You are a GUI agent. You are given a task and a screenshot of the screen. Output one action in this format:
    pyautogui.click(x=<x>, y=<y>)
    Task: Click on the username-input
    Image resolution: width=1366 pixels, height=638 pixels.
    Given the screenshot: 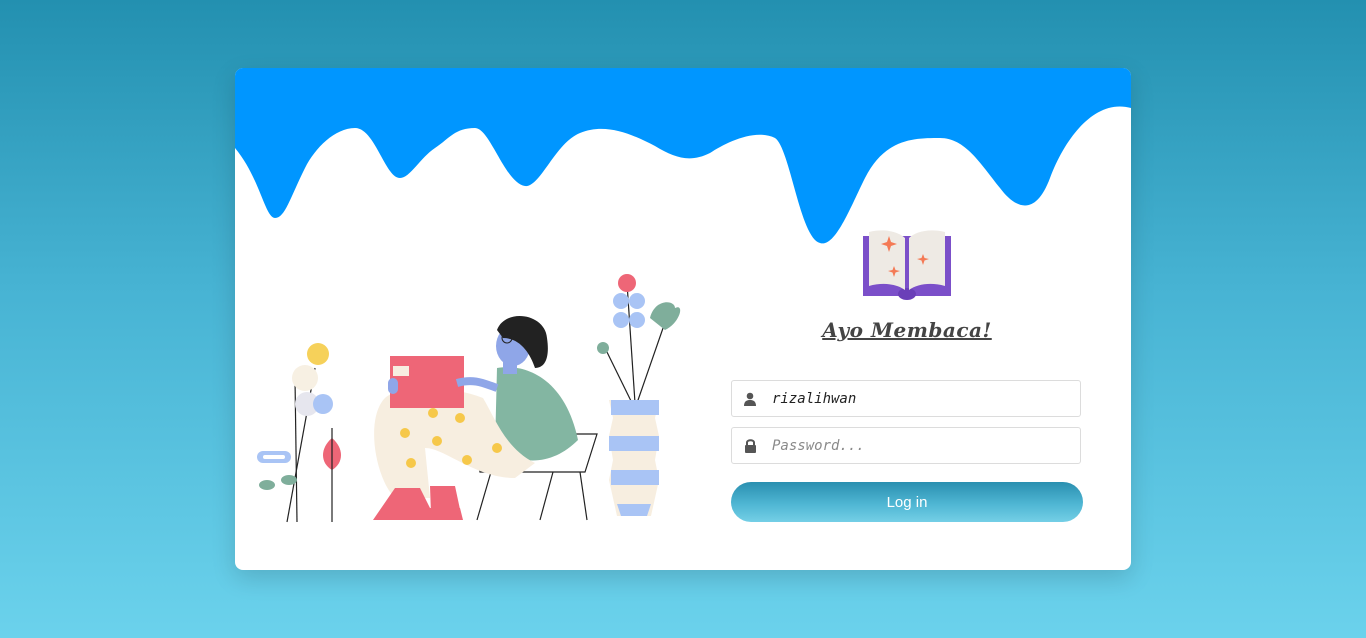 What is the action you would take?
    pyautogui.click(x=924, y=398)
    